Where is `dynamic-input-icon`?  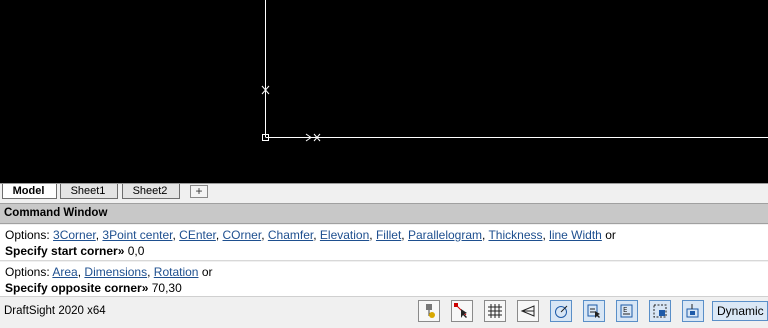 dynamic-input-icon is located at coordinates (660, 311).